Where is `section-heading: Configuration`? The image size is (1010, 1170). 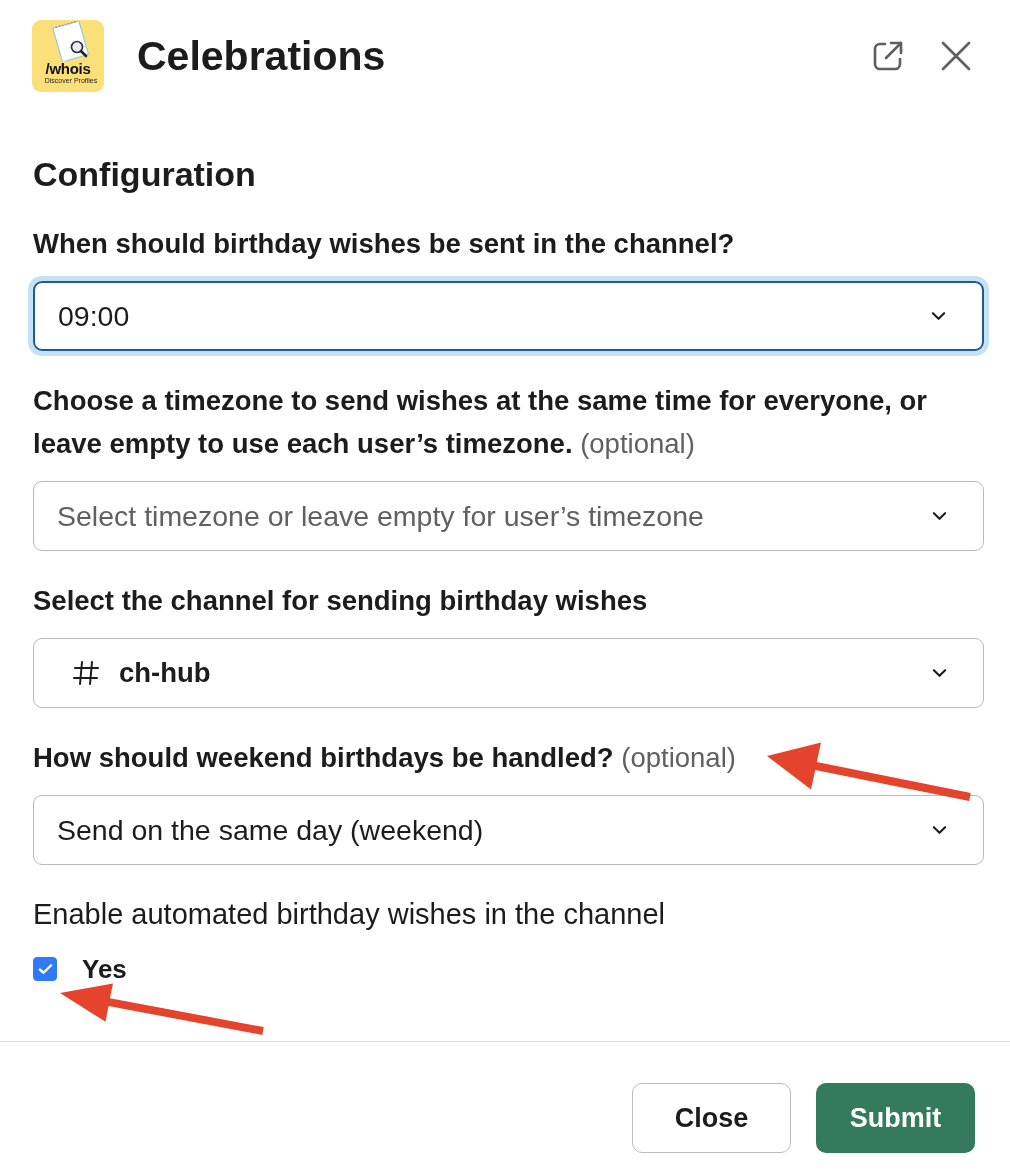 section-heading: Configuration is located at coordinates (145, 174).